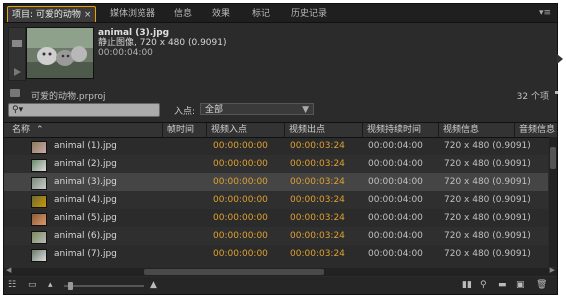 This screenshot has height=299, width=566. Describe the element at coordinates (88, 15) in the screenshot. I see `close-icon: ×` at that location.